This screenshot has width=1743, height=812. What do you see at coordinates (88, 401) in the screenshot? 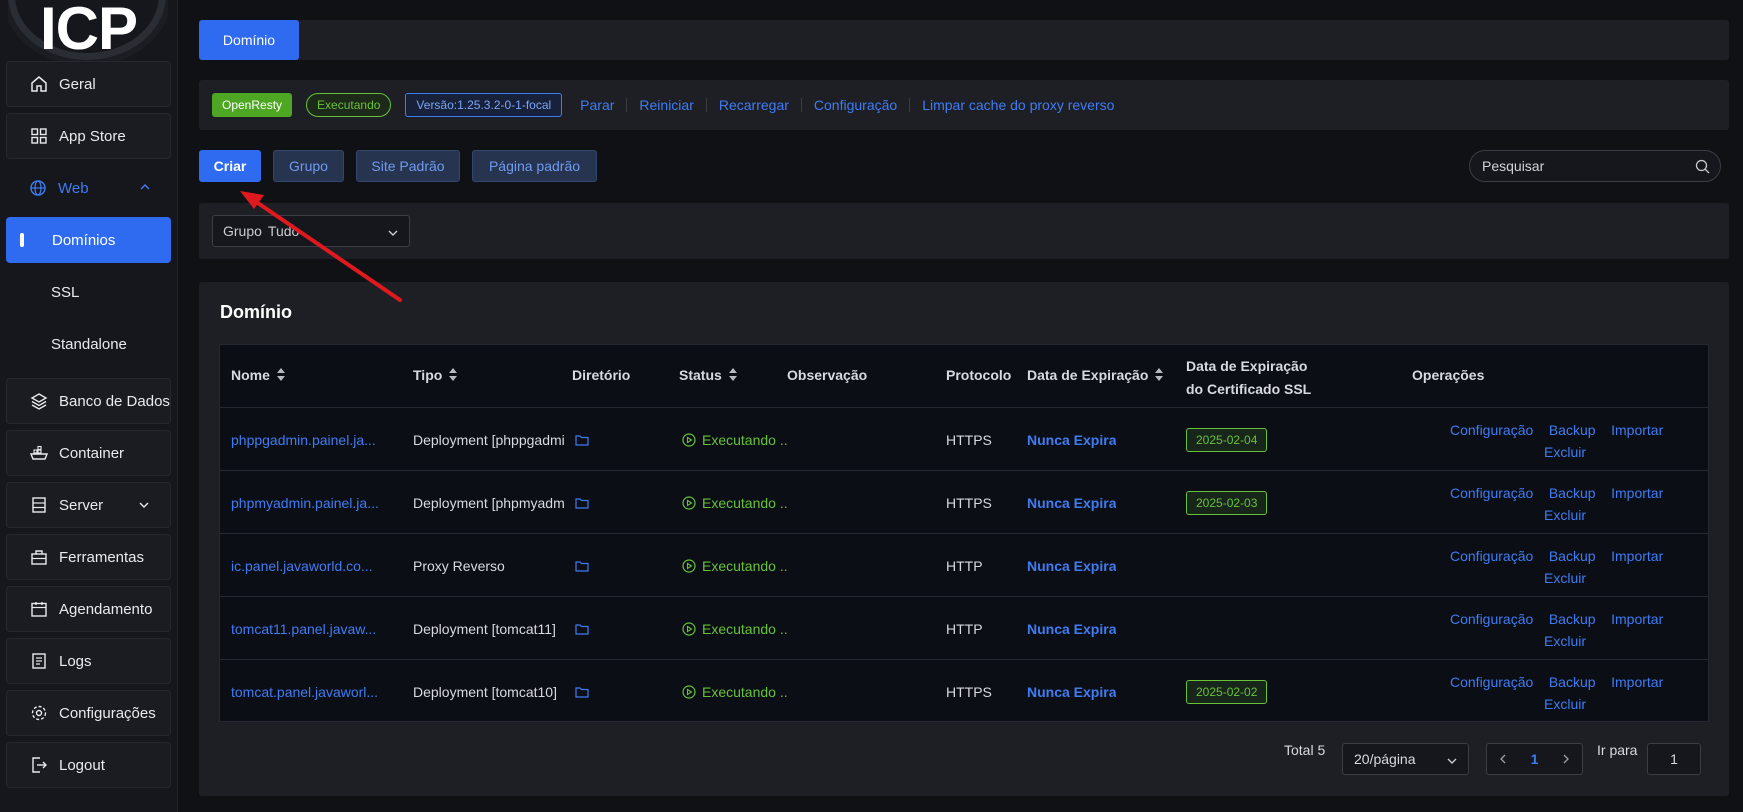
I see `sidebar-item-banco-de-dados: Banco de Dados` at bounding box center [88, 401].